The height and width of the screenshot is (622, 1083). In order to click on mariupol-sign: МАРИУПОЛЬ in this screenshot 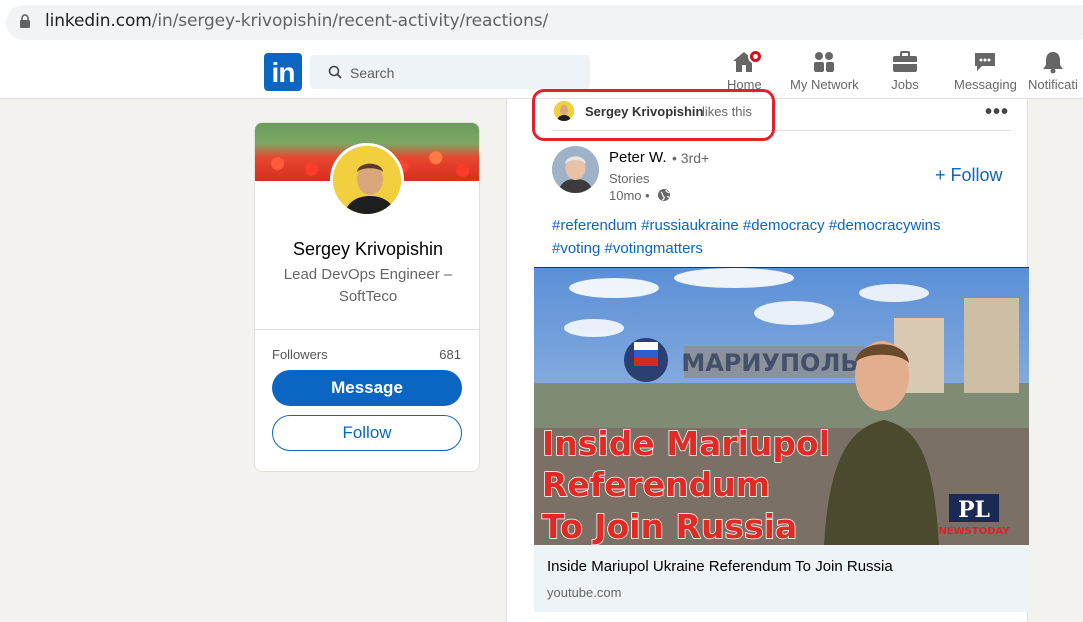, I will do `click(769, 363)`.